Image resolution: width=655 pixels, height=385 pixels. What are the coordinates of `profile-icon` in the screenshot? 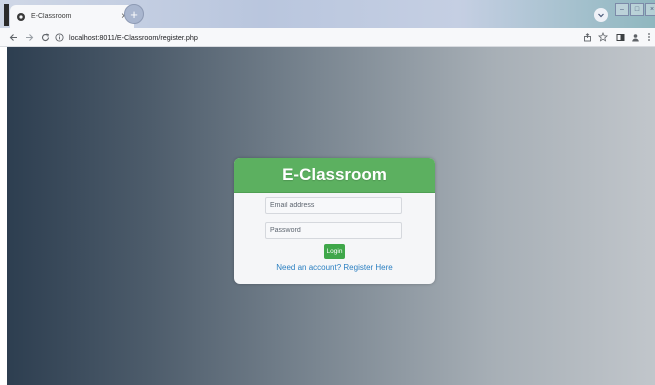 It's located at (635, 37).